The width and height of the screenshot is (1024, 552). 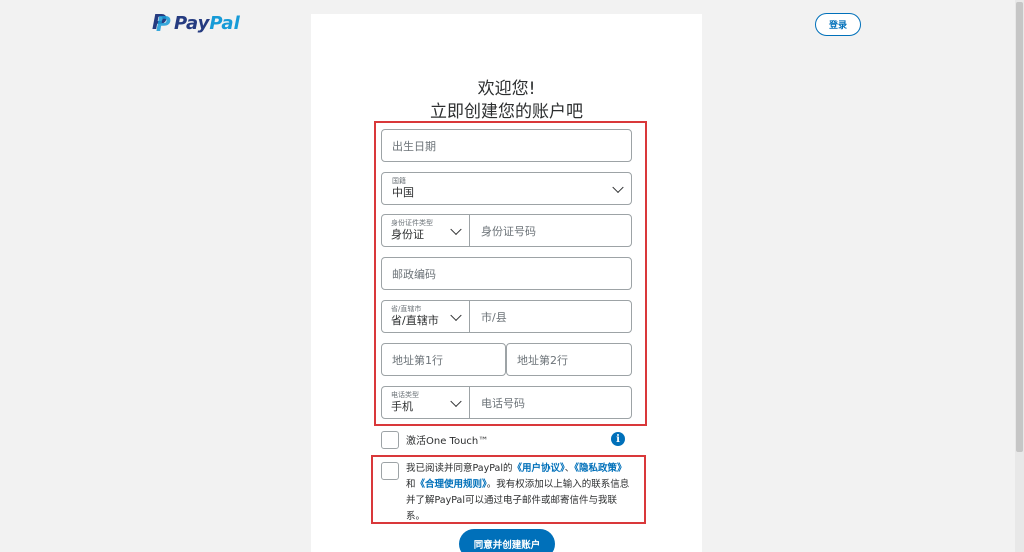 What do you see at coordinates (510, 273) in the screenshot?
I see `form-highlight-box` at bounding box center [510, 273].